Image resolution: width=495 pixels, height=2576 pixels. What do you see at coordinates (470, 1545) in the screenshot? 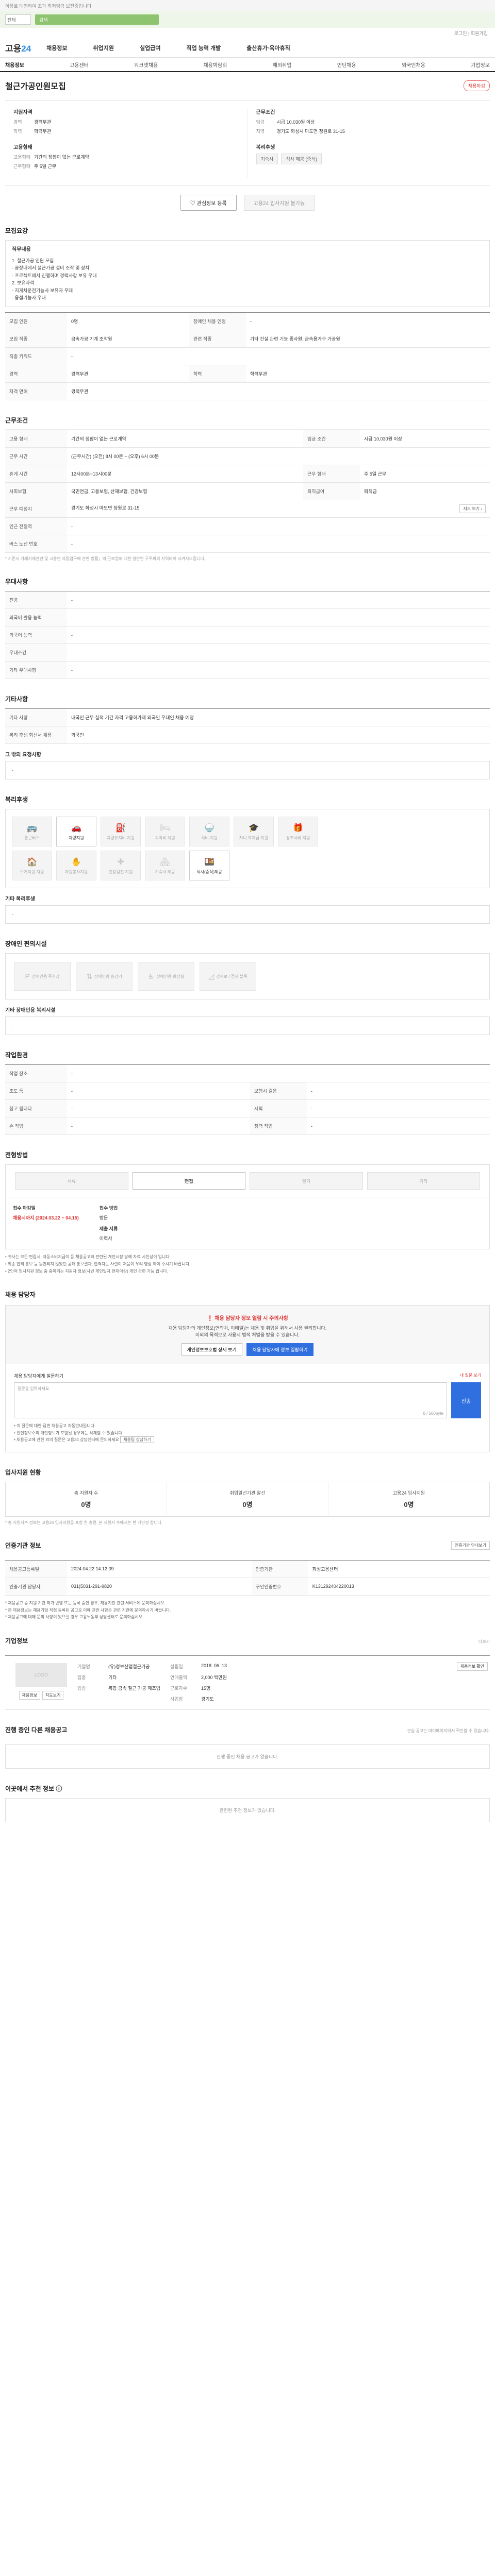
I see `agency-guide-button: 인증기관 안내보기` at bounding box center [470, 1545].